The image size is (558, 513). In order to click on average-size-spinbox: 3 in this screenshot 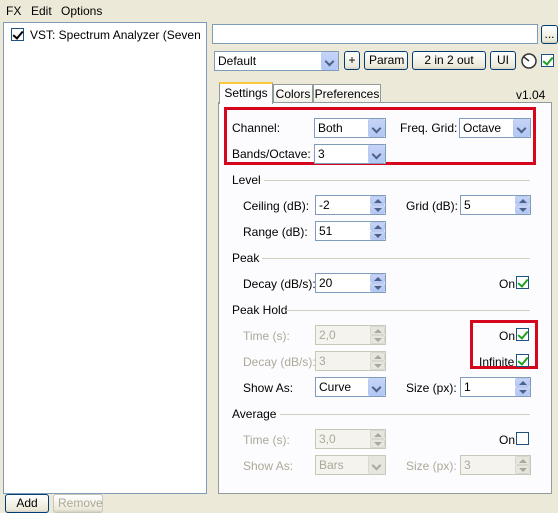, I will do `click(495, 465)`.